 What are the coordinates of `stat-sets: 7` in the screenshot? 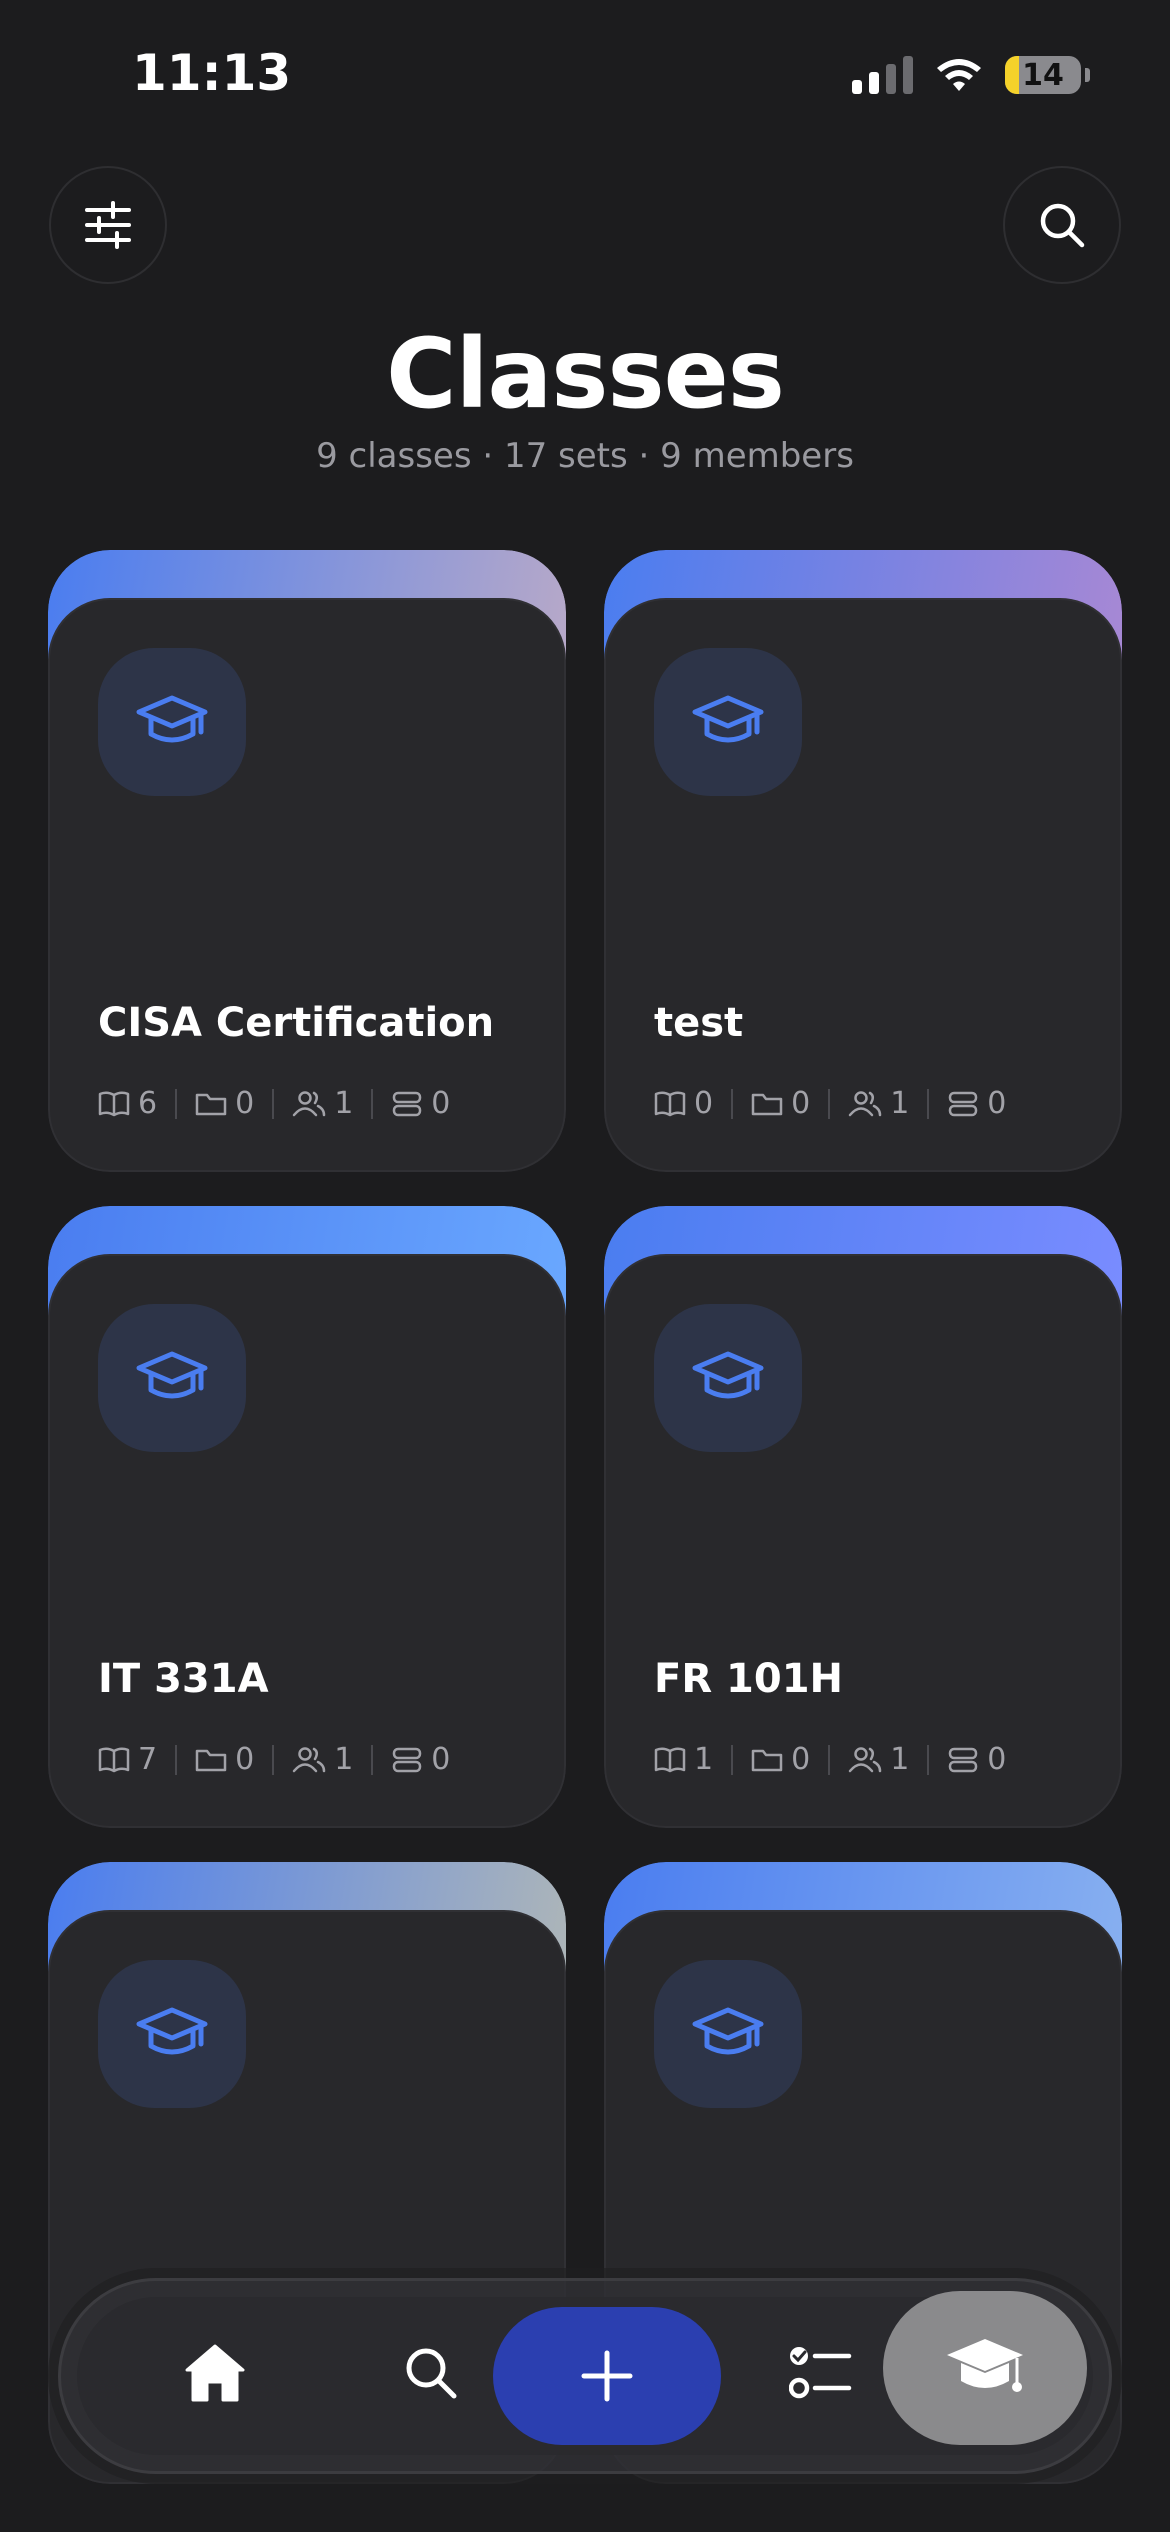 It's located at (127, 1759).